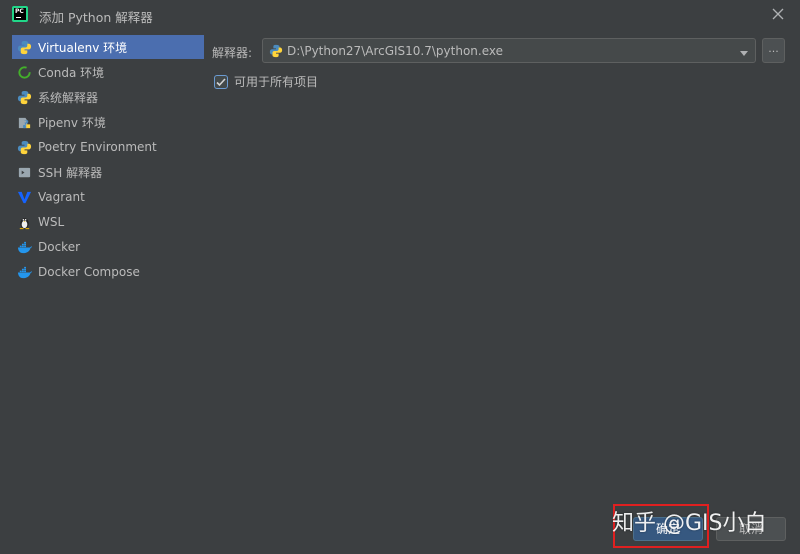  Describe the element at coordinates (24, 72) in the screenshot. I see `conda-icon` at that location.